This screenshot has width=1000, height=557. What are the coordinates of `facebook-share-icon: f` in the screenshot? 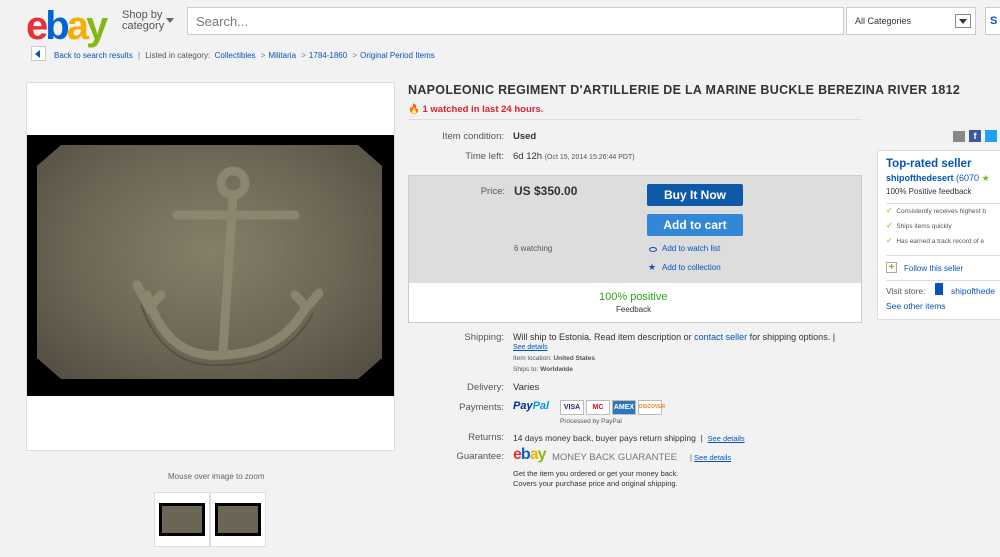 It's located at (975, 136).